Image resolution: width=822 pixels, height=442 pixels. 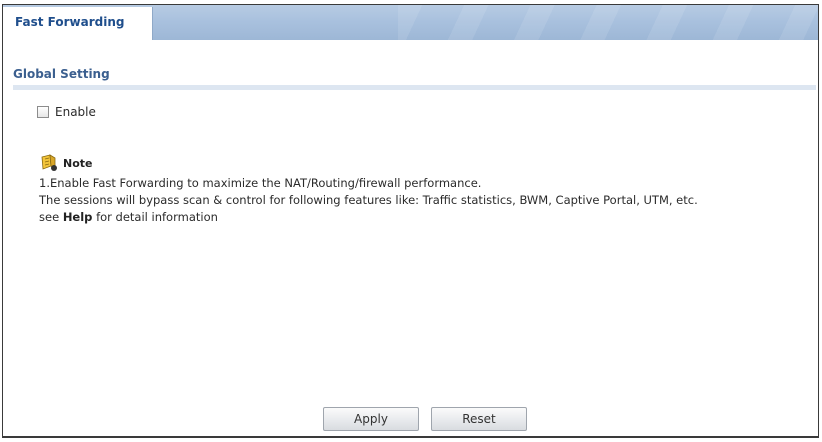 I want to click on note-line-3: see Help for detail information, so click(x=368, y=217).